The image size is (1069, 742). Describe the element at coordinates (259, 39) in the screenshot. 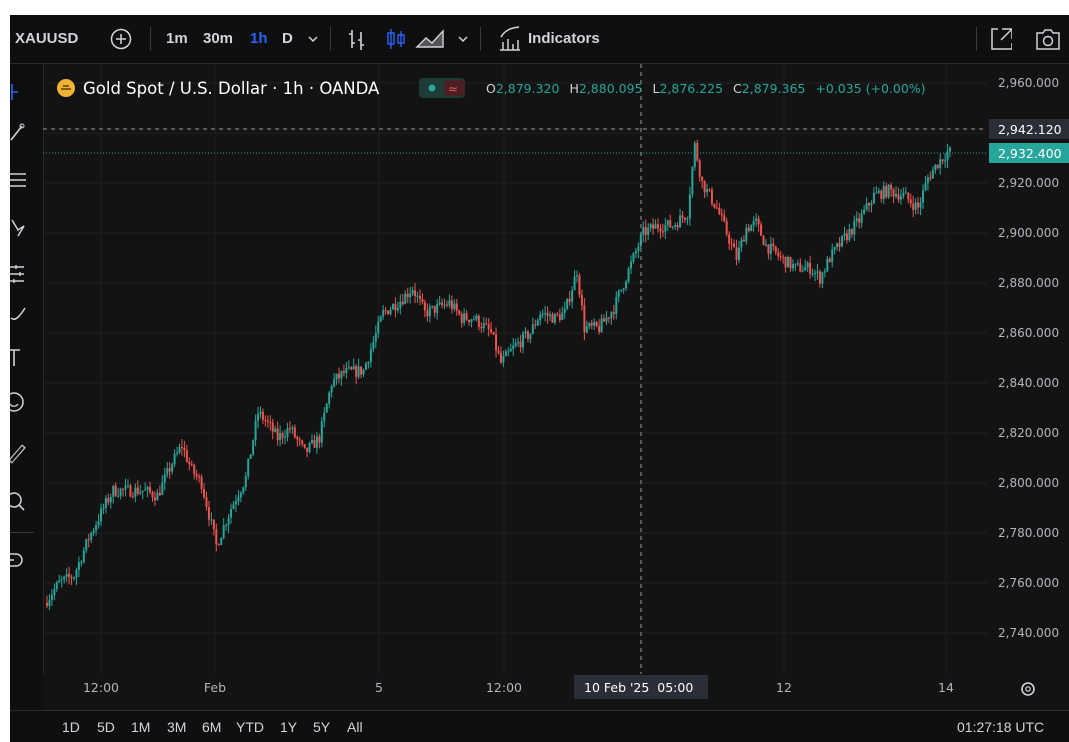

I see `interval-1h: 1h` at that location.